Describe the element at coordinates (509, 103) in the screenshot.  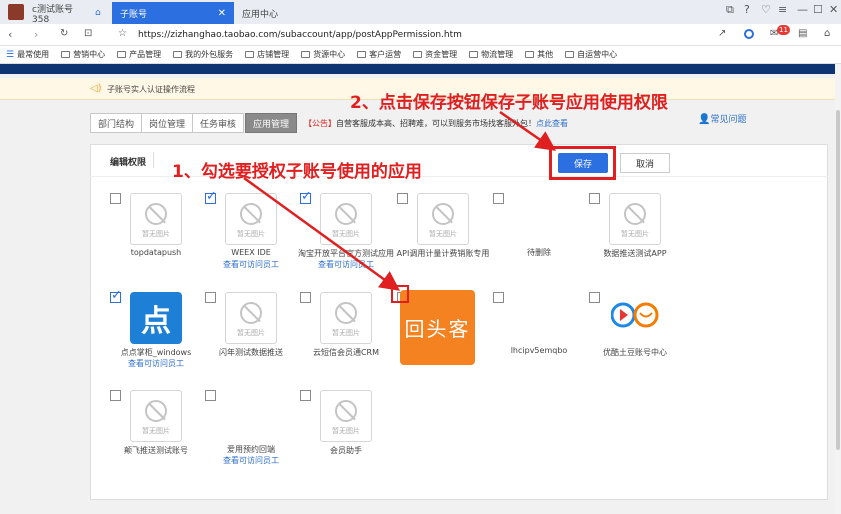
I see `annotation-step2: 2、点击保存按钮保存子账号应用使用权限` at that location.